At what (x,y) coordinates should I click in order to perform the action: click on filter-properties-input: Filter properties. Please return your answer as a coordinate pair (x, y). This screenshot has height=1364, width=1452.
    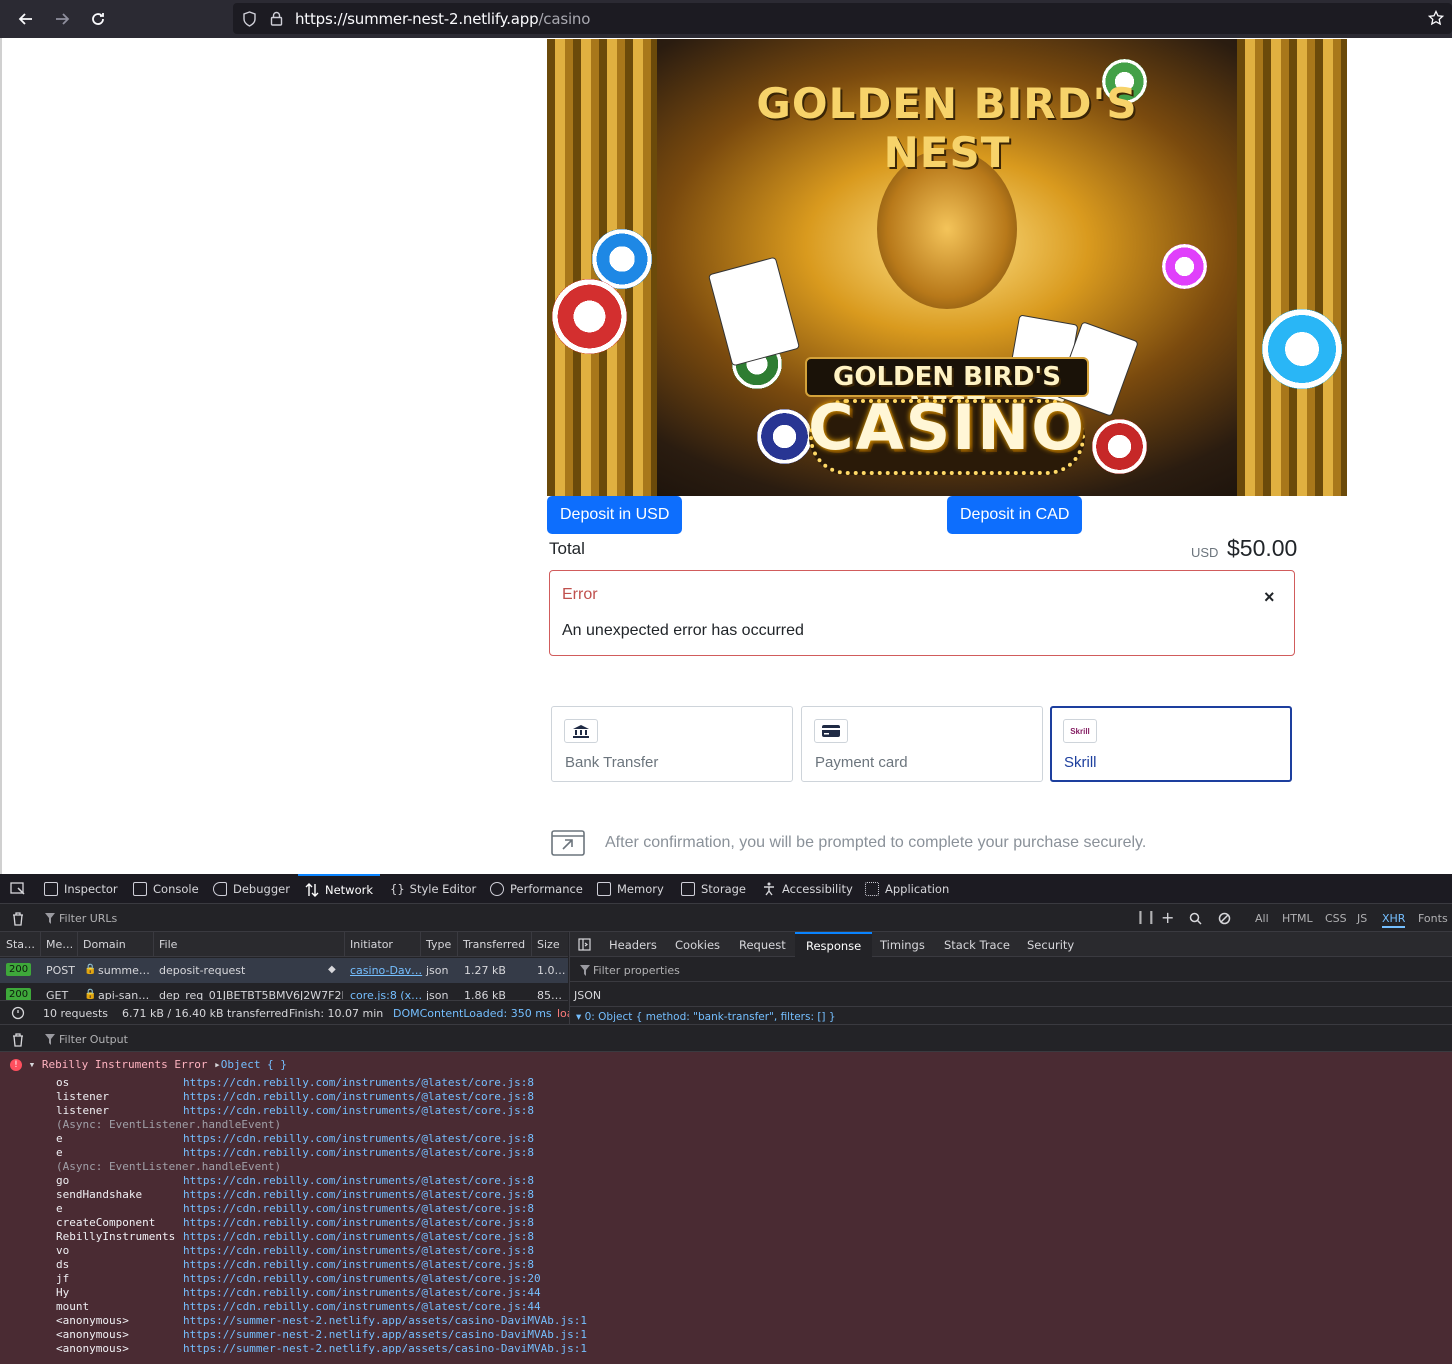
    Looking at the image, I should click on (636, 970).